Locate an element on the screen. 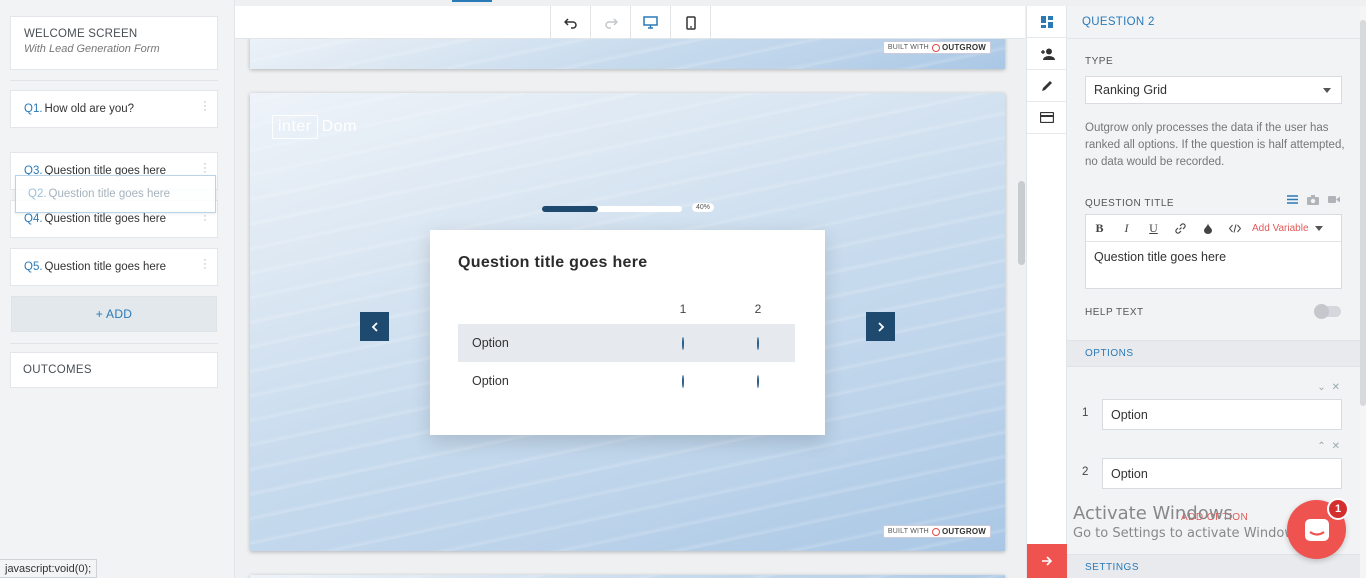 The image size is (1366, 578). built-with-outgrow-badge: BUILT WITH OUTGROW is located at coordinates (936, 531).